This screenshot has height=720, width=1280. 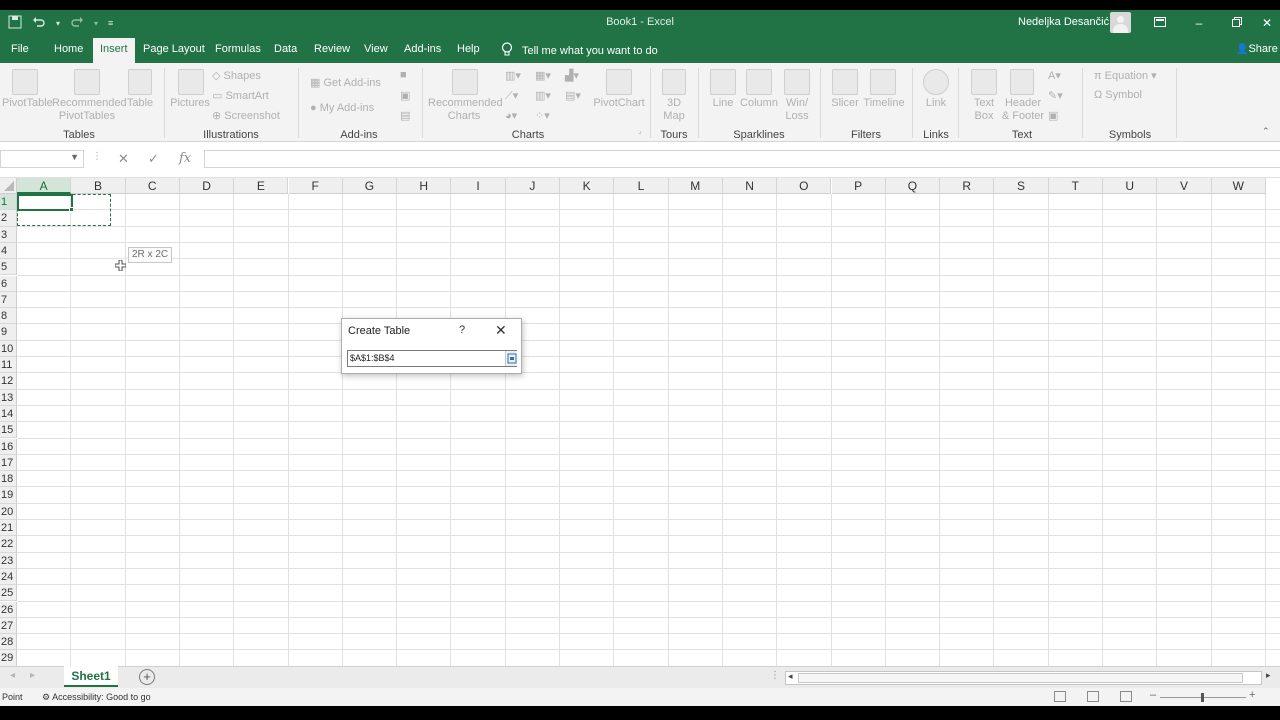 I want to click on horizontal-scrollbar: ◂, so click(x=1023, y=678).